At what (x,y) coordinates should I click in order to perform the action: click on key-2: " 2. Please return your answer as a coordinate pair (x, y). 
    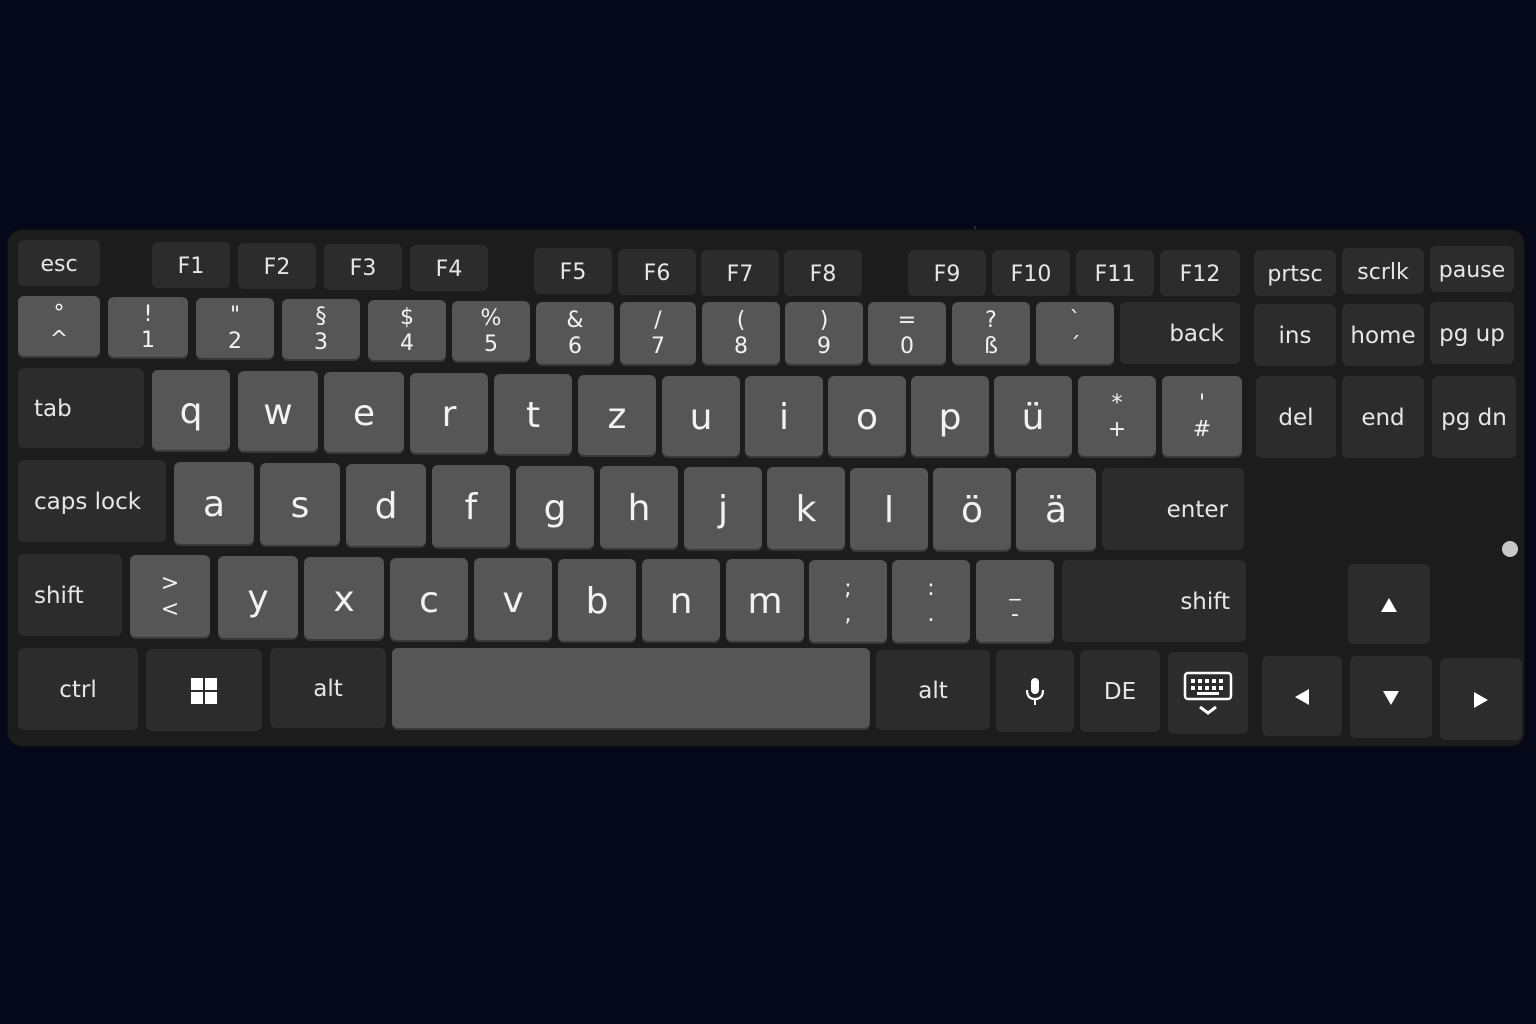
    Looking at the image, I should click on (235, 329).